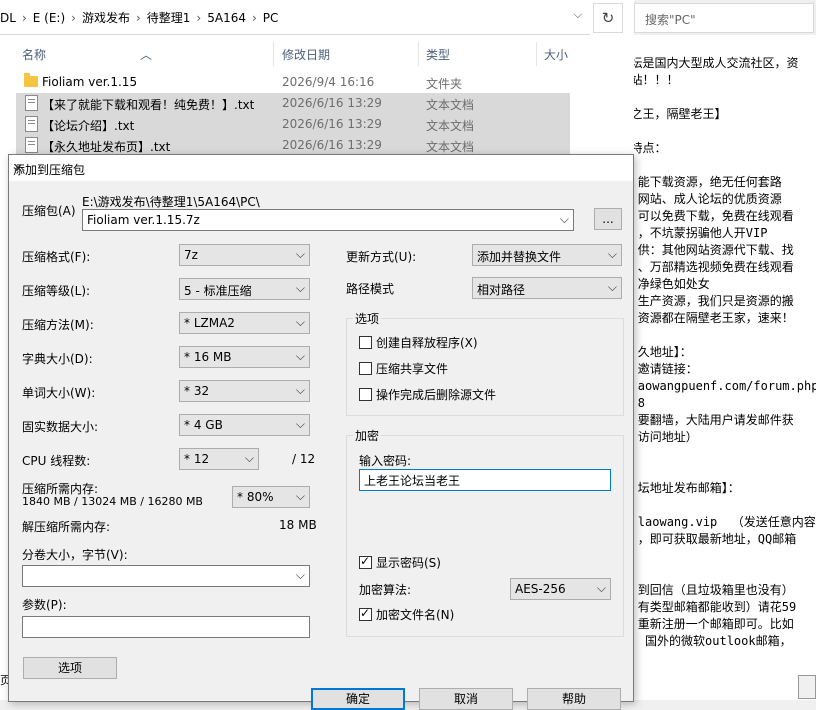 The width and height of the screenshot is (816, 710). I want to click on method-select: * LZMA2 ⌵, so click(244, 323).